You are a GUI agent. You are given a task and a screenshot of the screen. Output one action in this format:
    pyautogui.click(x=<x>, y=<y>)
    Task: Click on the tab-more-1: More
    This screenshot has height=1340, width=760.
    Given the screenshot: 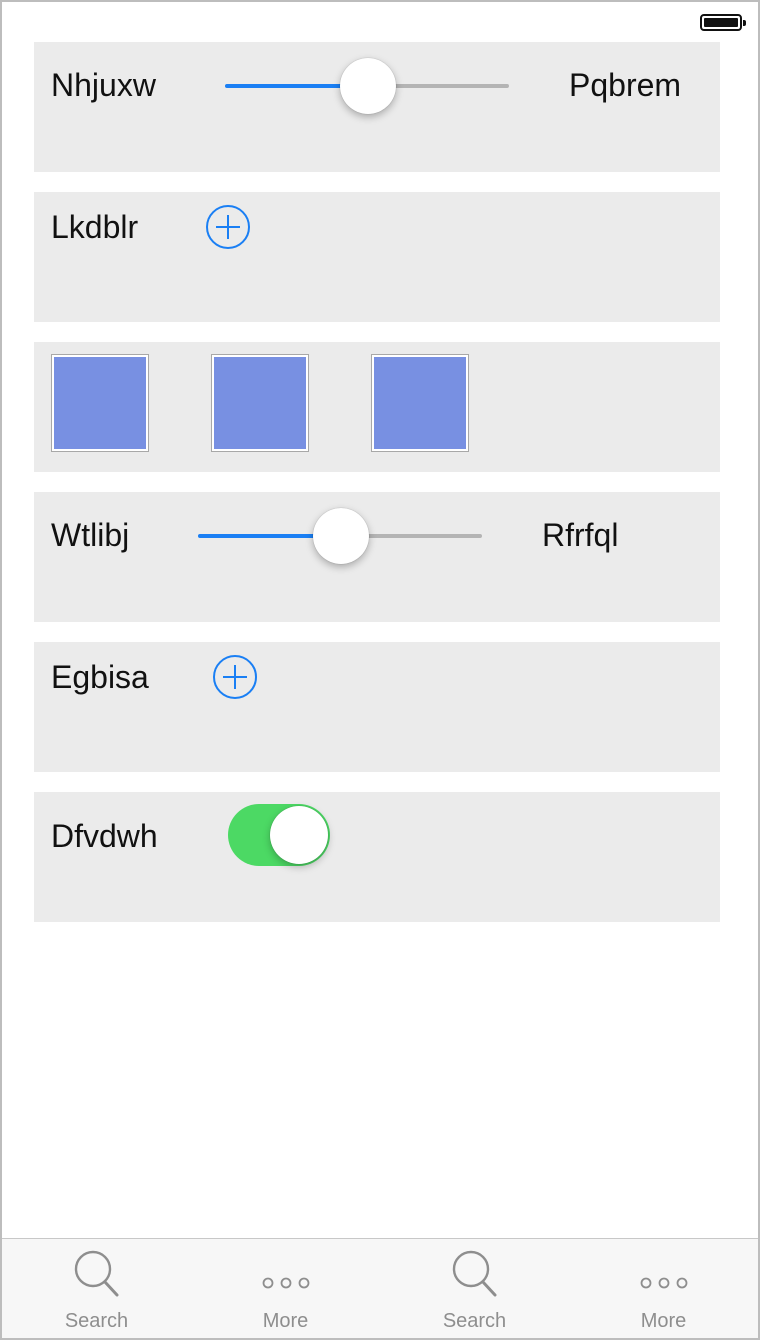 What is the action you would take?
    pyautogui.click(x=285, y=1288)
    